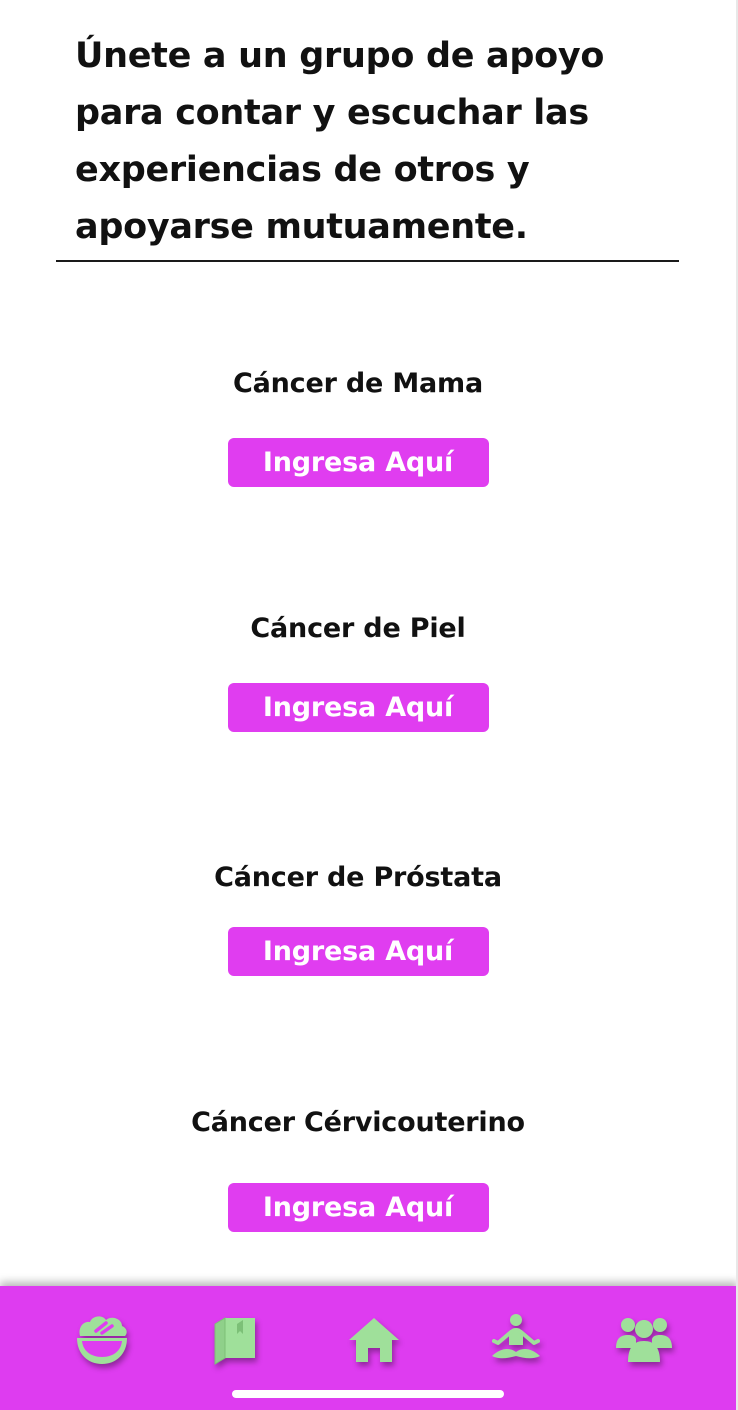 This screenshot has height=1410, width=738. Describe the element at coordinates (358, 628) in the screenshot. I see `group-title: Cáncer de Piel` at that location.